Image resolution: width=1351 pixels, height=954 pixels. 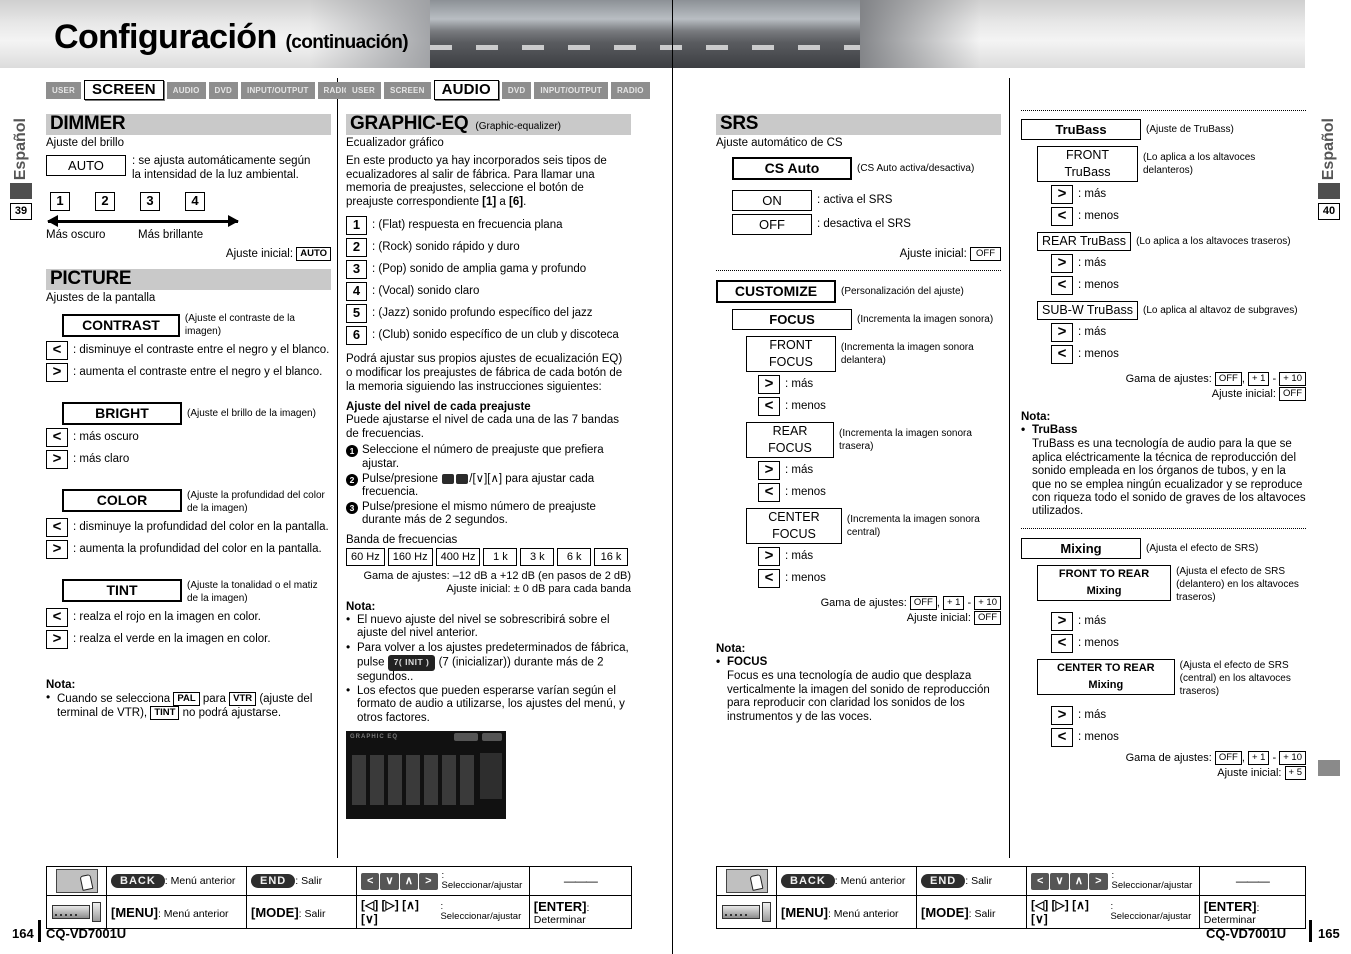 What do you see at coordinates (356, 226) in the screenshot?
I see `eq-preset-1-button: 1` at bounding box center [356, 226].